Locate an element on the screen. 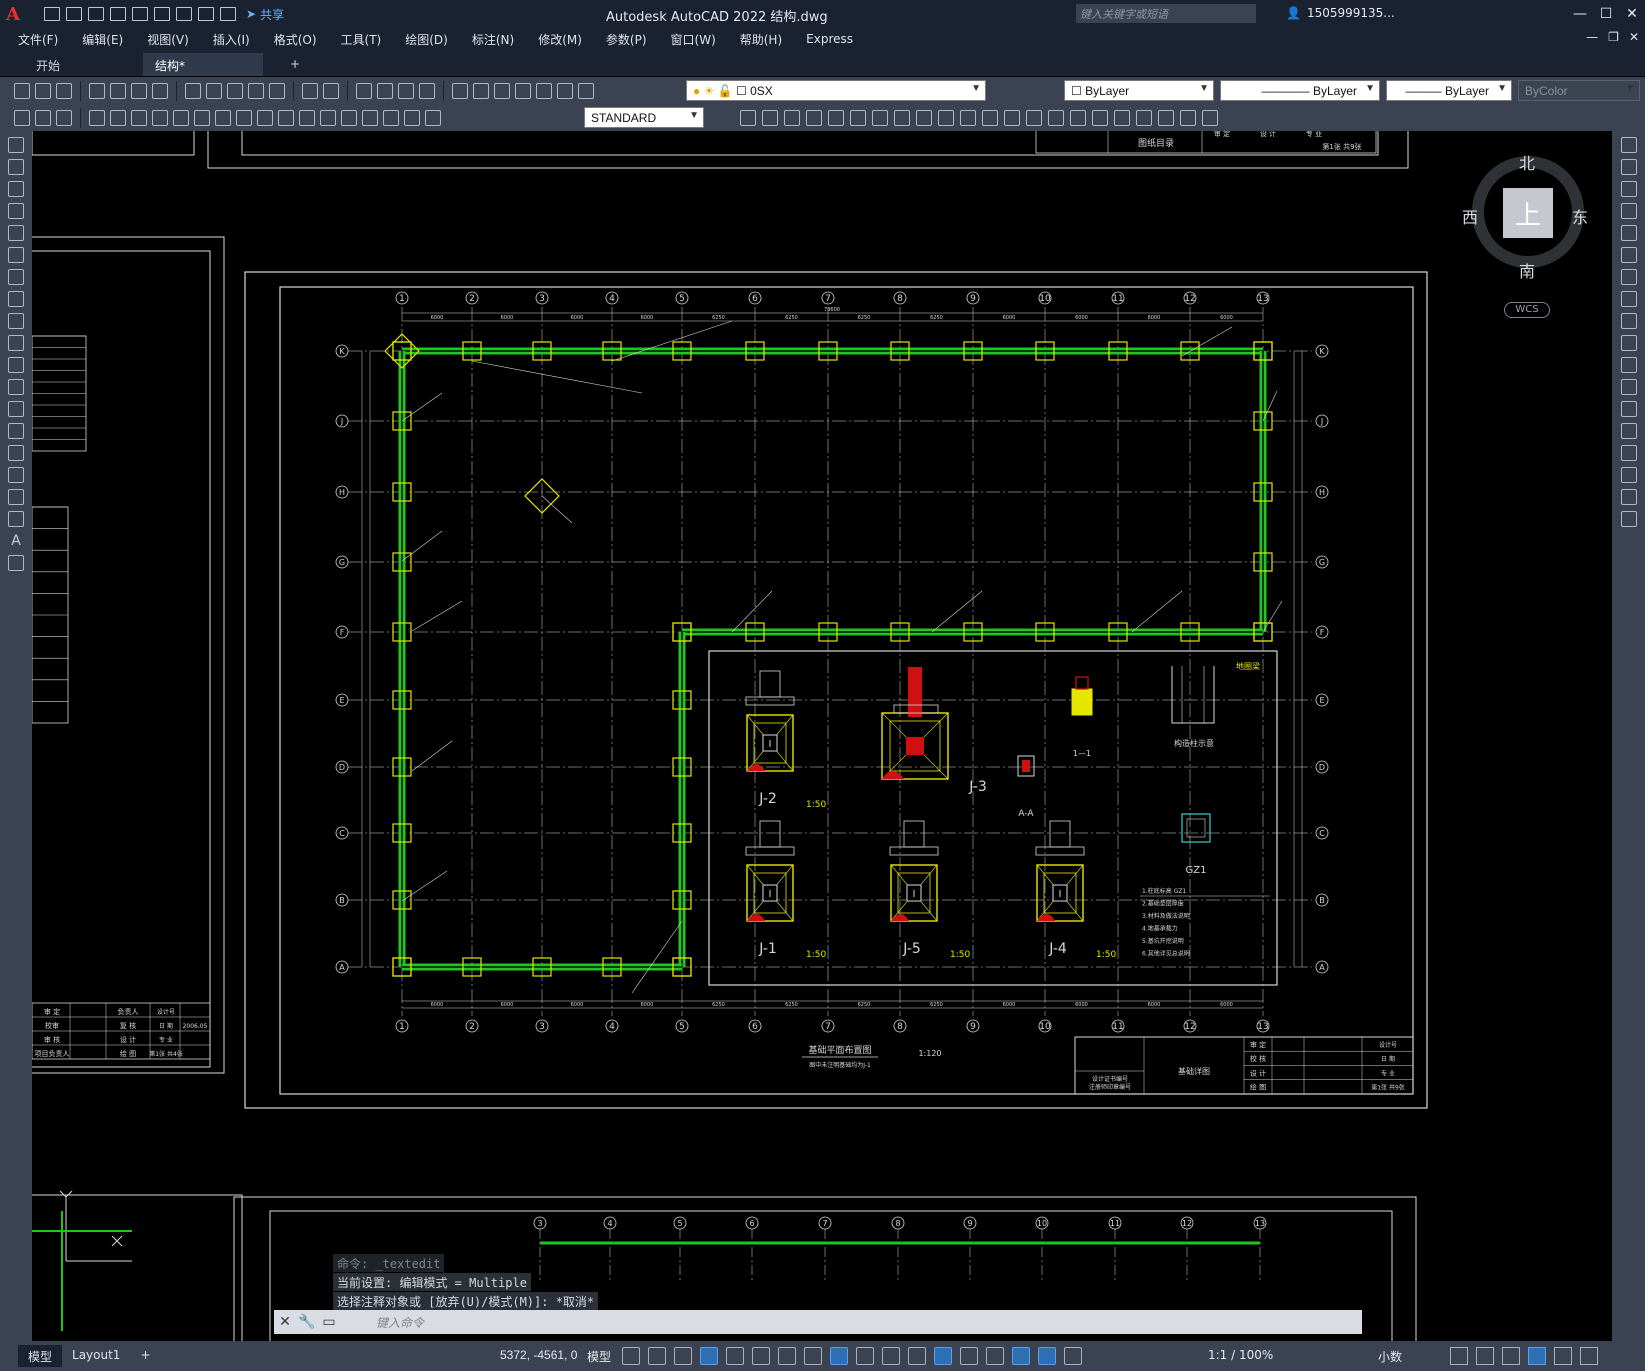 The image size is (1645, 1371). stretch-icon is located at coordinates (924, 118).